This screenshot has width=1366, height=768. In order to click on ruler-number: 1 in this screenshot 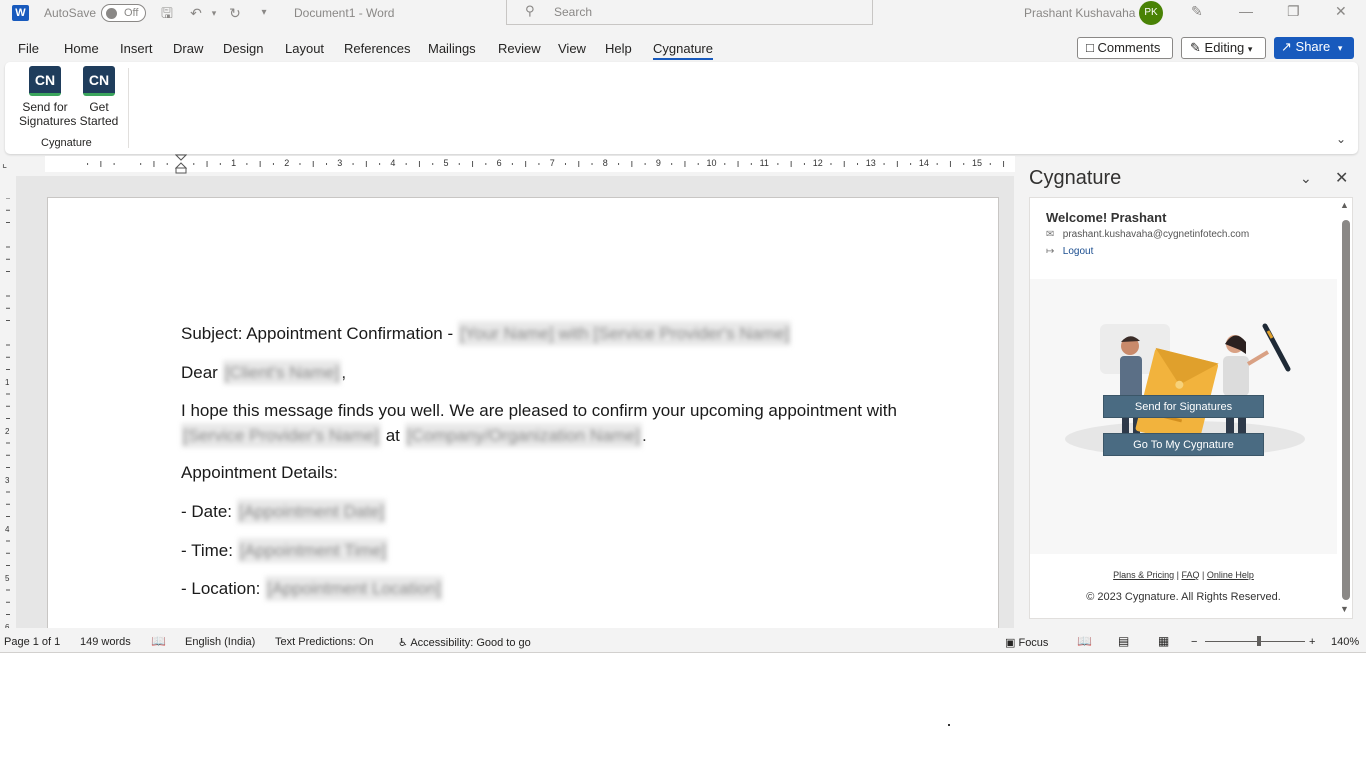, I will do `click(234, 163)`.